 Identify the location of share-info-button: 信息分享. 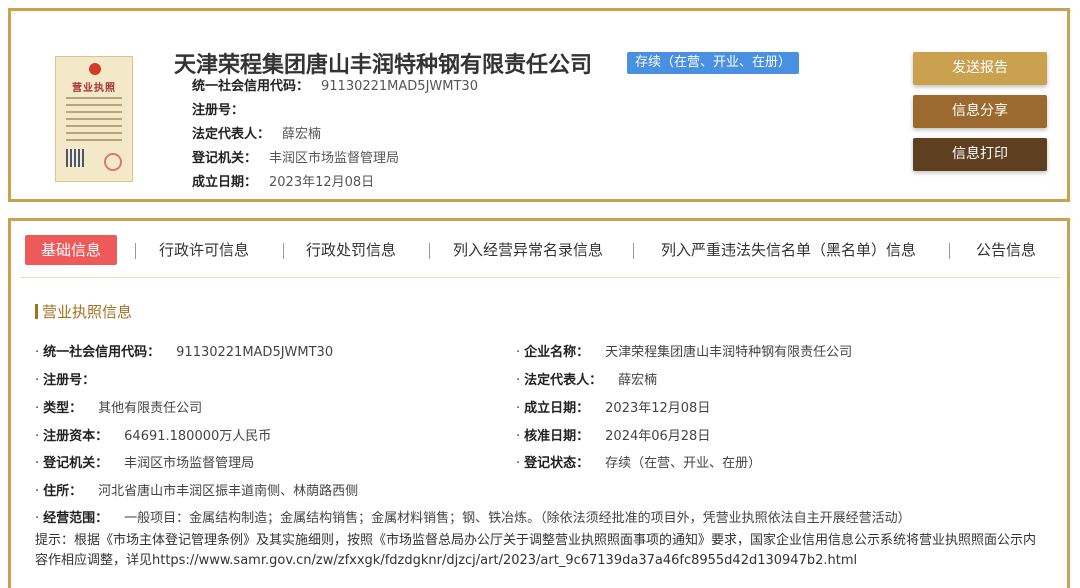
(980, 111).